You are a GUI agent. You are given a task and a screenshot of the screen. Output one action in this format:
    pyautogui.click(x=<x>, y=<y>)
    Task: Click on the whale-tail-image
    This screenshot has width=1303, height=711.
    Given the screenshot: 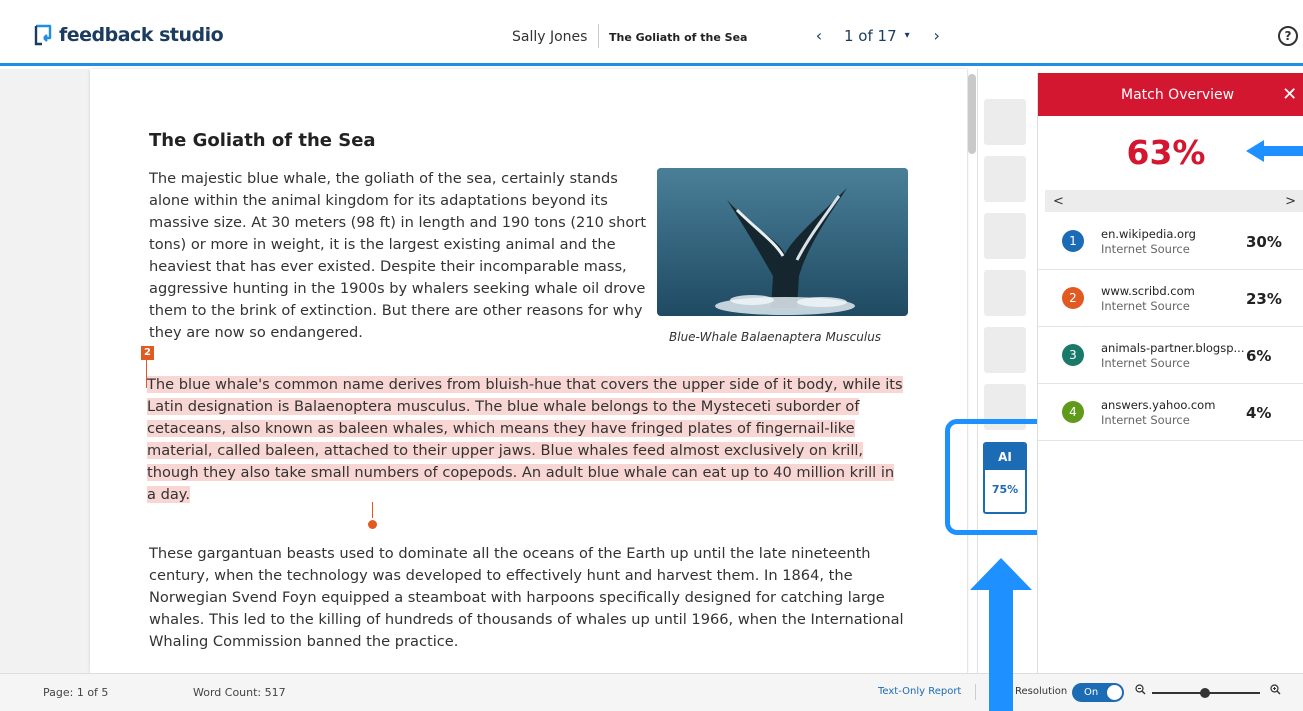 What is the action you would take?
    pyautogui.click(x=782, y=242)
    